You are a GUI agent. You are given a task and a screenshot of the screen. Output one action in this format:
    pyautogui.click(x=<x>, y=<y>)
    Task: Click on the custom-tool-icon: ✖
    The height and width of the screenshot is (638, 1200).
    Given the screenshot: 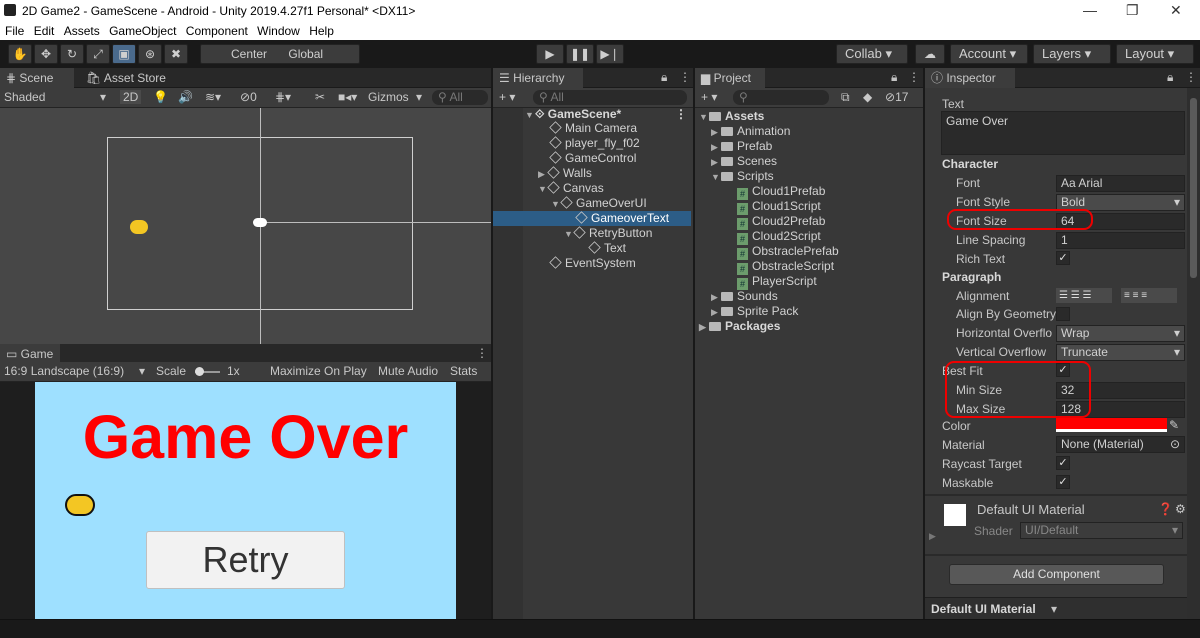 What is the action you would take?
    pyautogui.click(x=176, y=54)
    